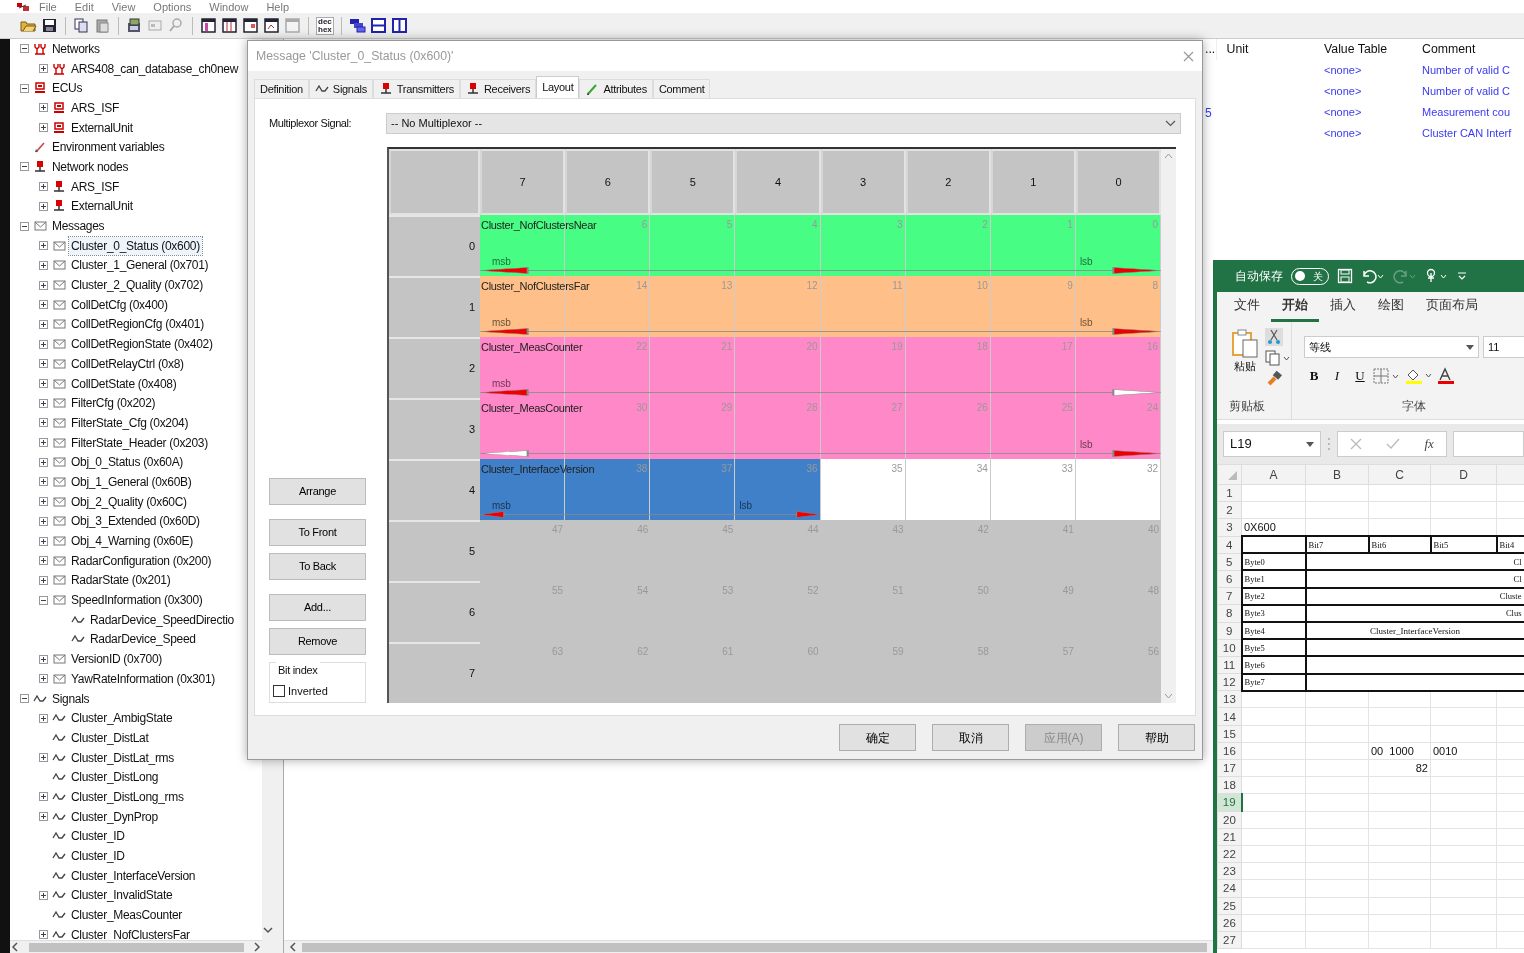 This screenshot has width=1524, height=953. I want to click on menu-item: View, so click(123, 6).